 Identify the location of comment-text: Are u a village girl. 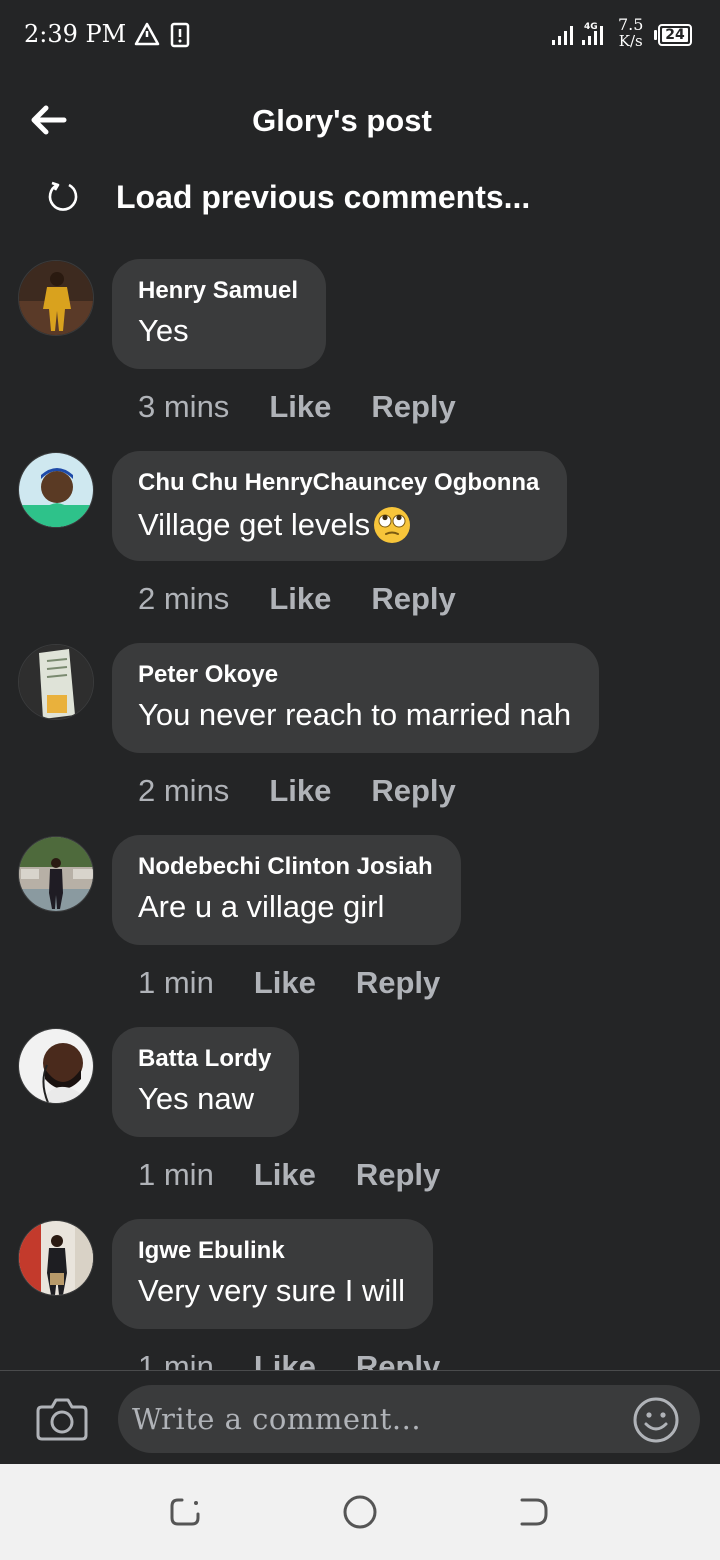
(261, 906).